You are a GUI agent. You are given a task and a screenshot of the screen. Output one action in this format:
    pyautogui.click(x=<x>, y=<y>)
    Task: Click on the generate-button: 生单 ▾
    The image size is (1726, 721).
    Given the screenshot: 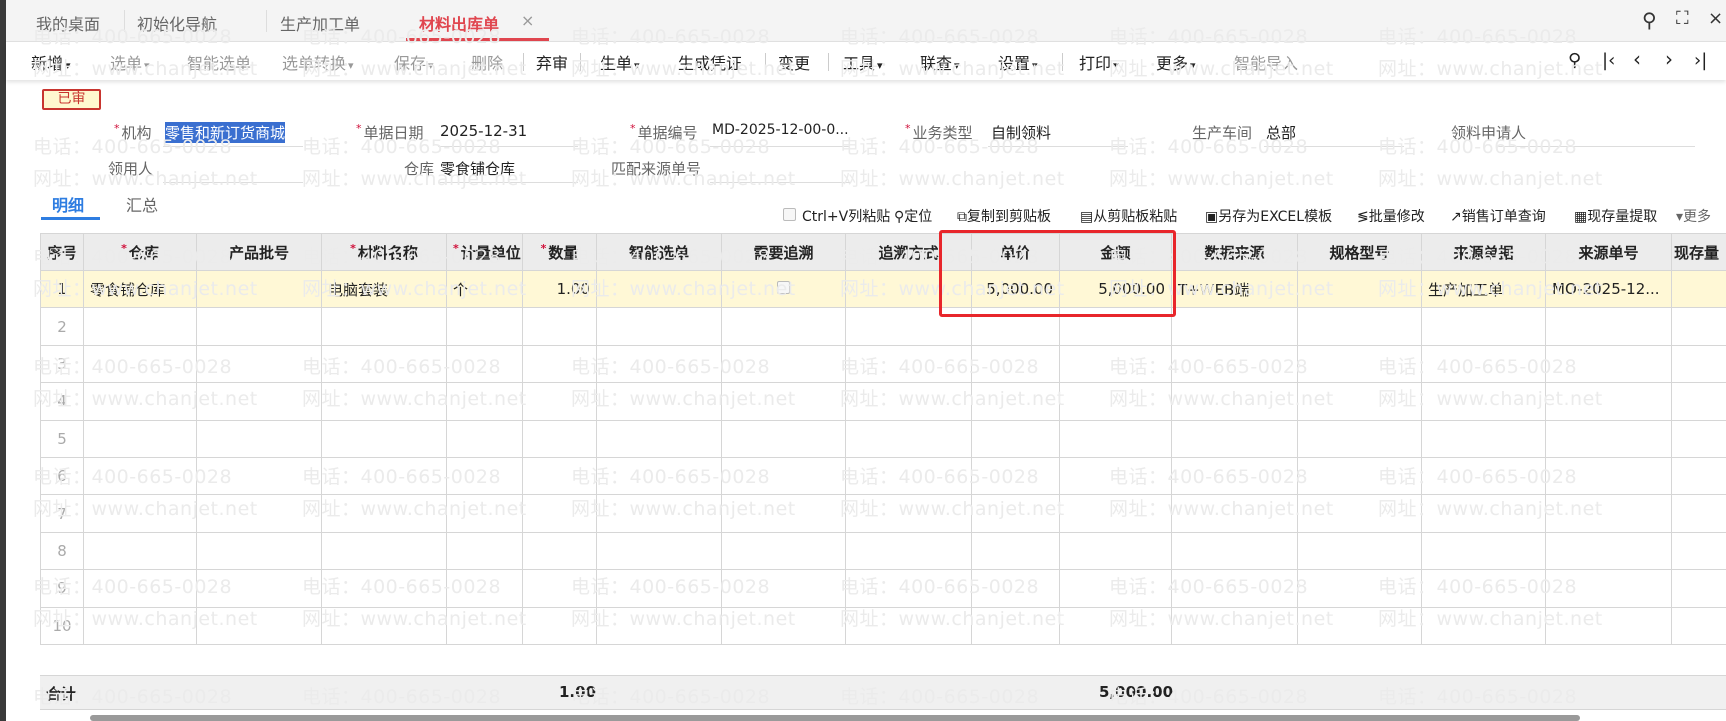 What is the action you would take?
    pyautogui.click(x=620, y=62)
    